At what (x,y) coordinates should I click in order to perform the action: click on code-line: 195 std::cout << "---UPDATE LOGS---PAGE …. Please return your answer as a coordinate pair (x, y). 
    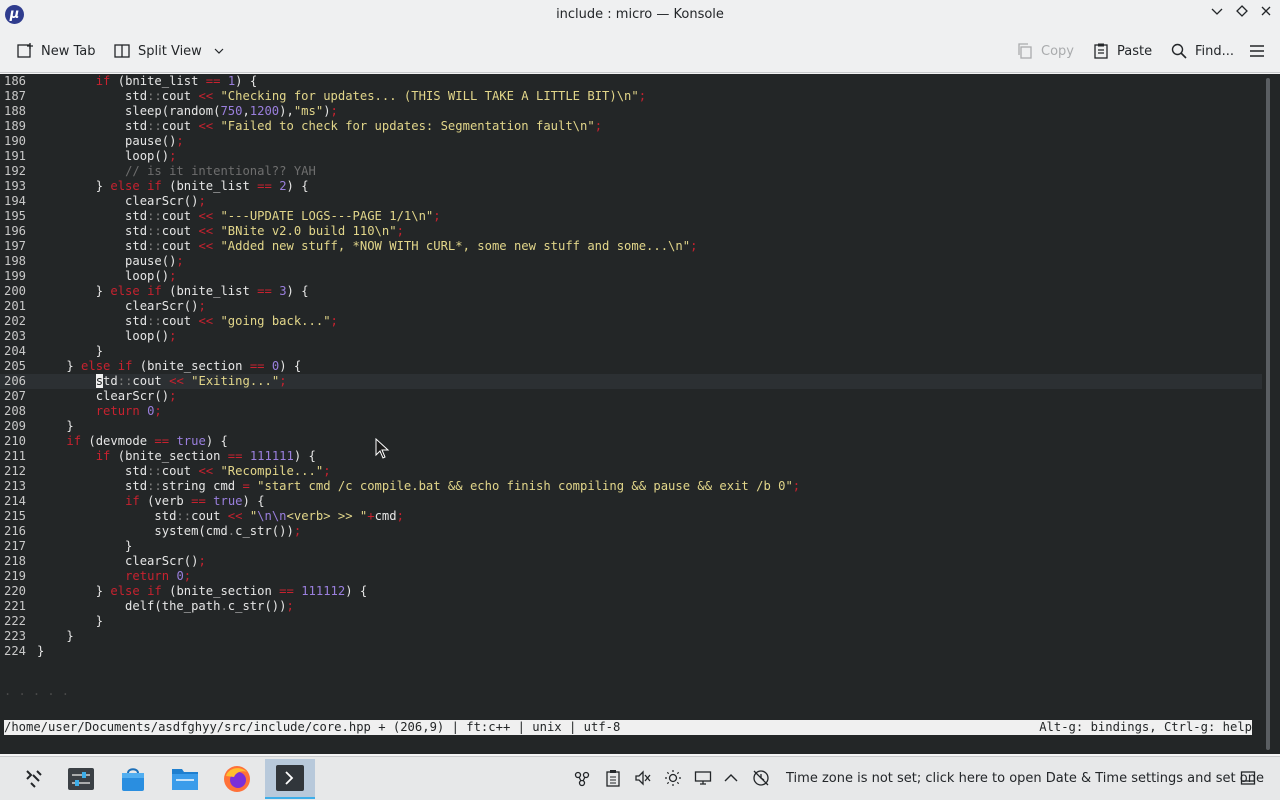
    Looking at the image, I should click on (631, 216).